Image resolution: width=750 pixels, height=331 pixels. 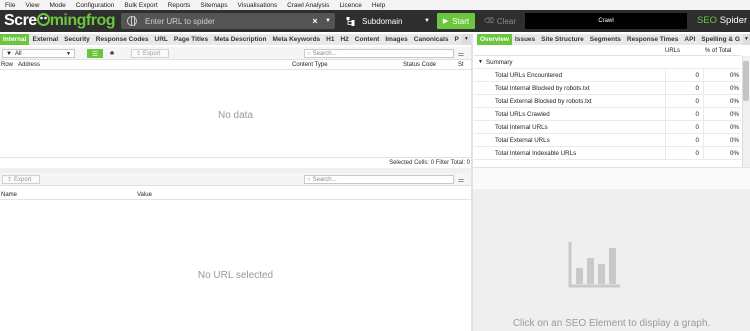 I want to click on tab-issues: Issues, so click(x=525, y=39).